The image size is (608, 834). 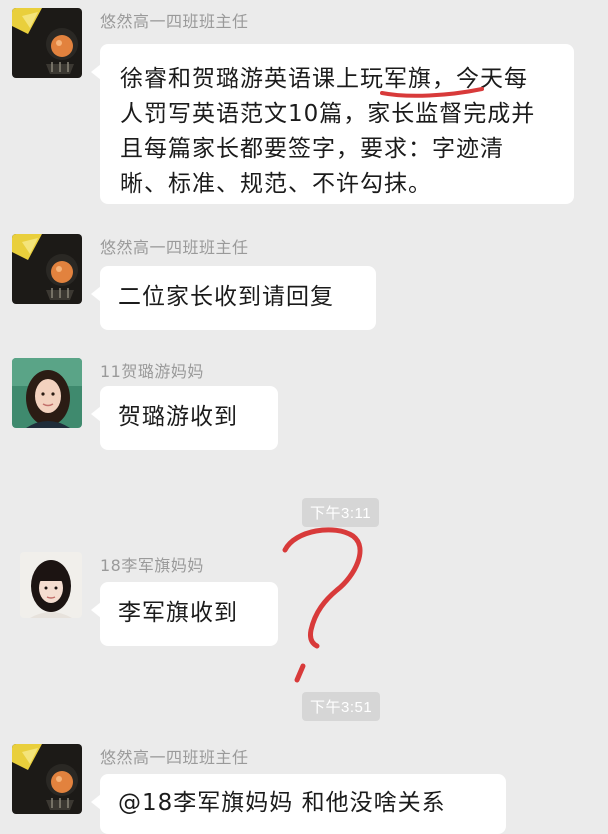 I want to click on sender-name: 18李军旗妈妈, so click(x=152, y=565).